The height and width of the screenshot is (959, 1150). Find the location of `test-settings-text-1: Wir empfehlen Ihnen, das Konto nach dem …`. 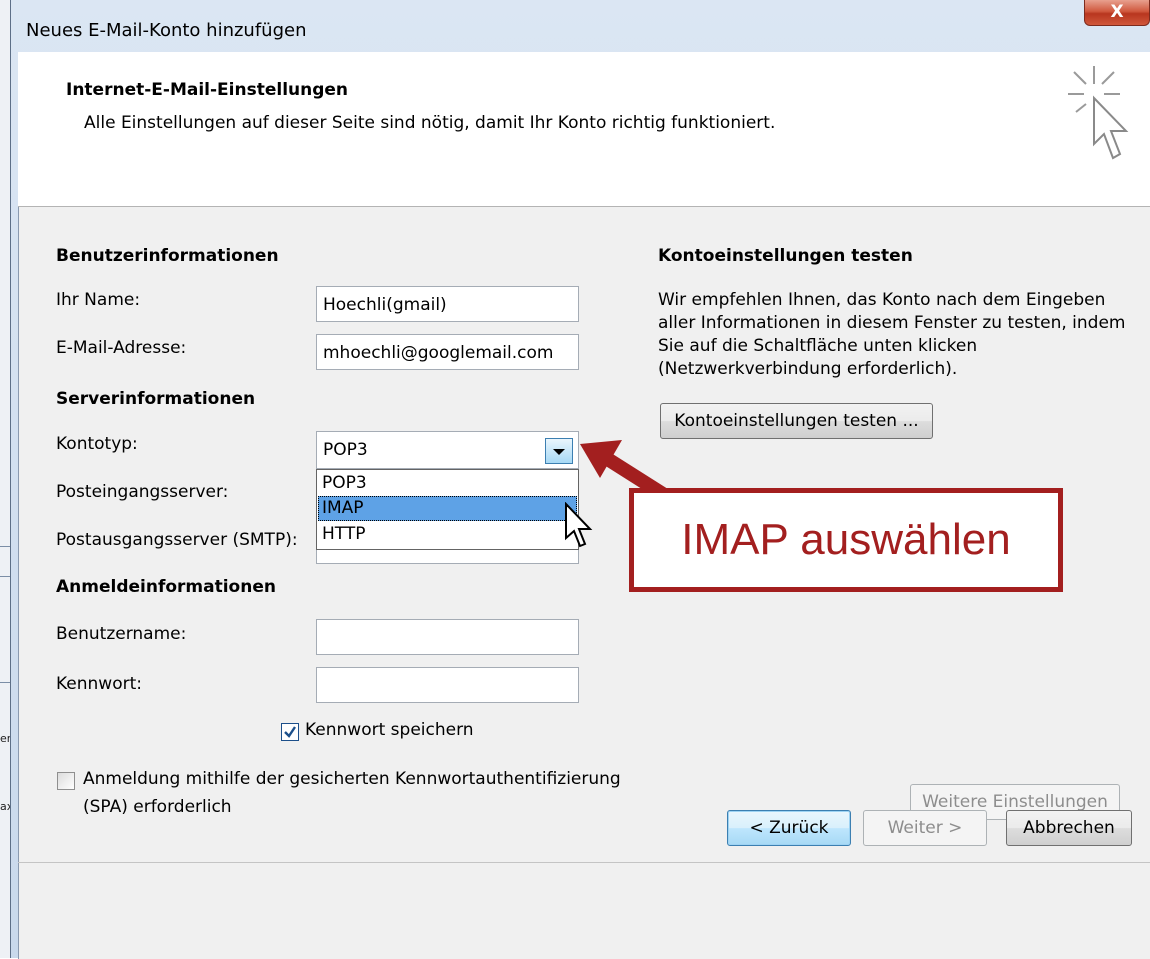

test-settings-text-1: Wir empfehlen Ihnen, das Konto nach dem … is located at coordinates (882, 300).